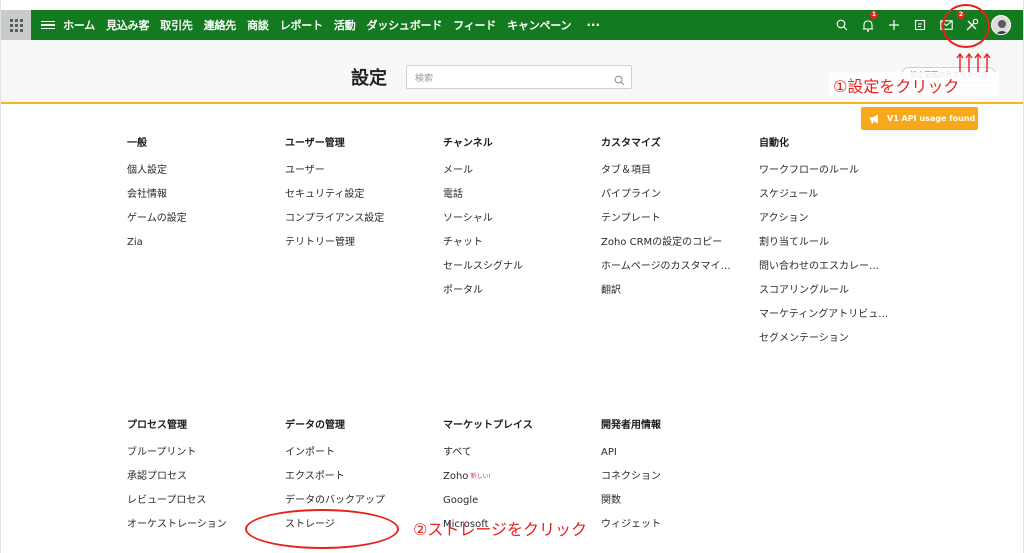  I want to click on nav-item-activities: 活動, so click(345, 25).